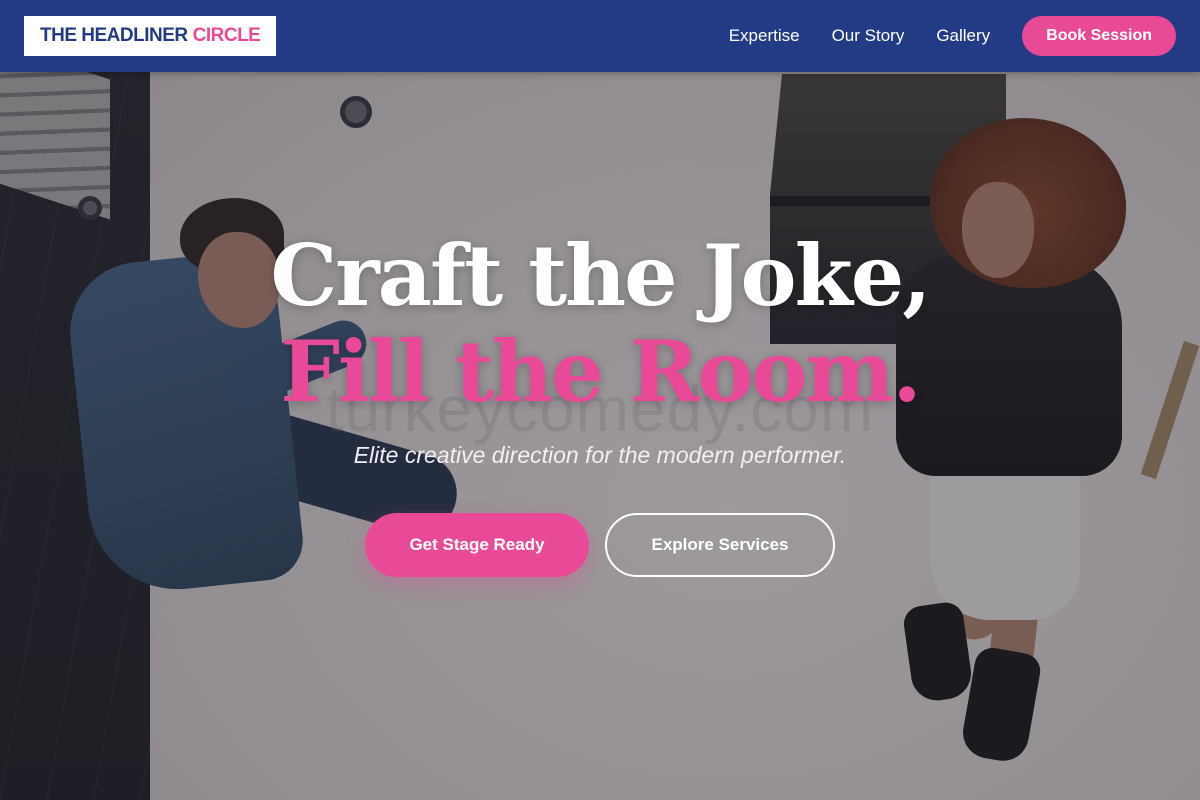 The image size is (1200, 800). Describe the element at coordinates (477, 545) in the screenshot. I see `get-stage-ready-button: Get Stage Ready` at that location.